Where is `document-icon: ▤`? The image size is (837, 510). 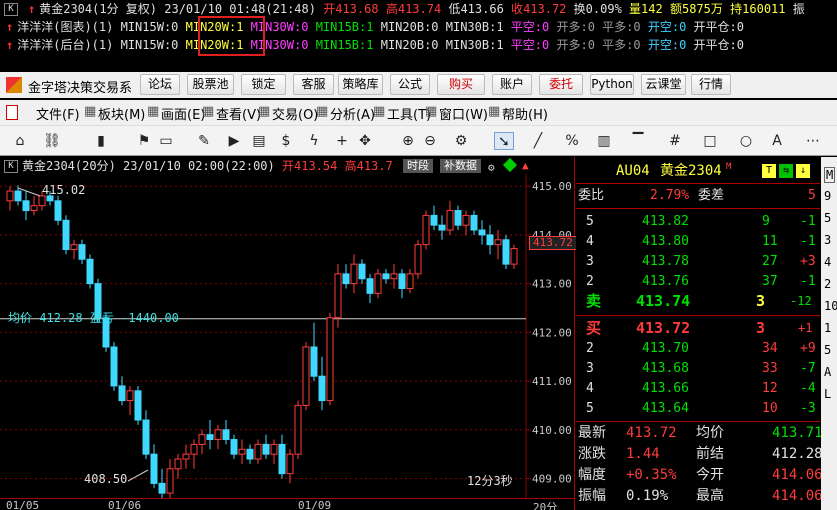
document-icon: ▤ is located at coordinates (259, 141).